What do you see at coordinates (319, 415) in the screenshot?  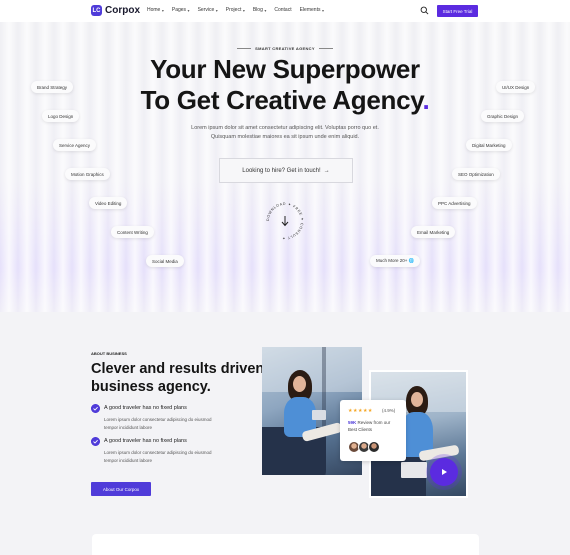 I see `tablet` at bounding box center [319, 415].